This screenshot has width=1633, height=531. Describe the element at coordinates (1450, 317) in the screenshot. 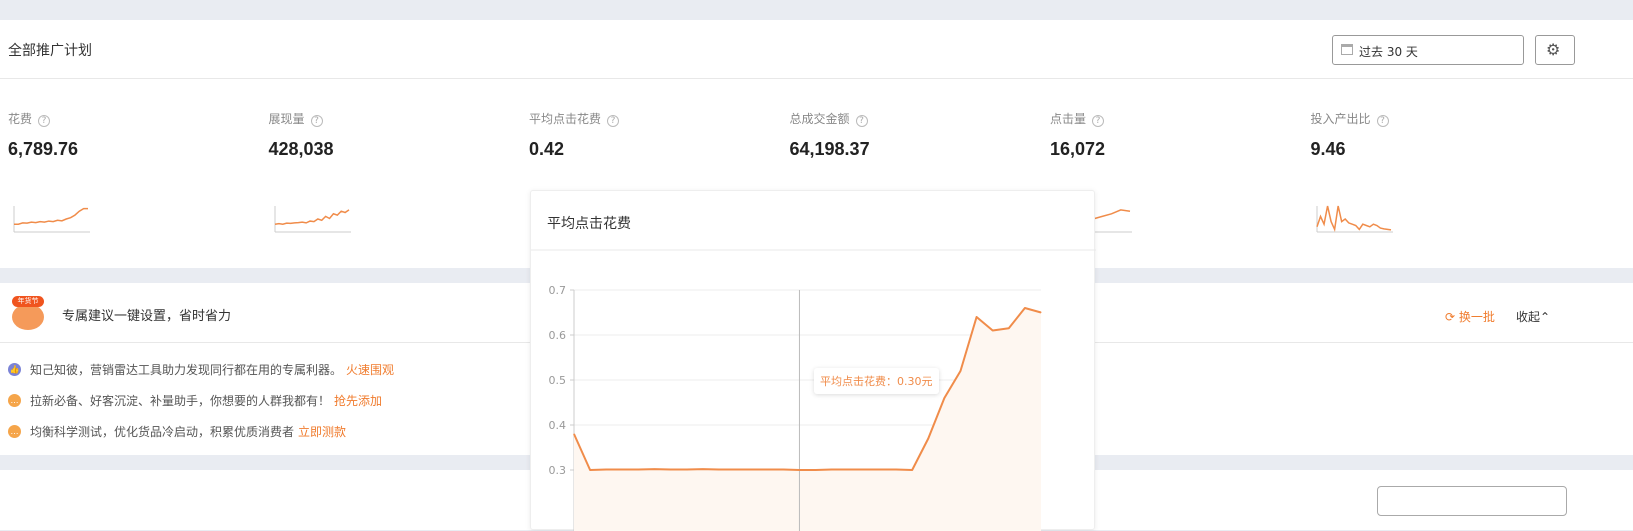

I see `refresh-icon: ⟳` at that location.